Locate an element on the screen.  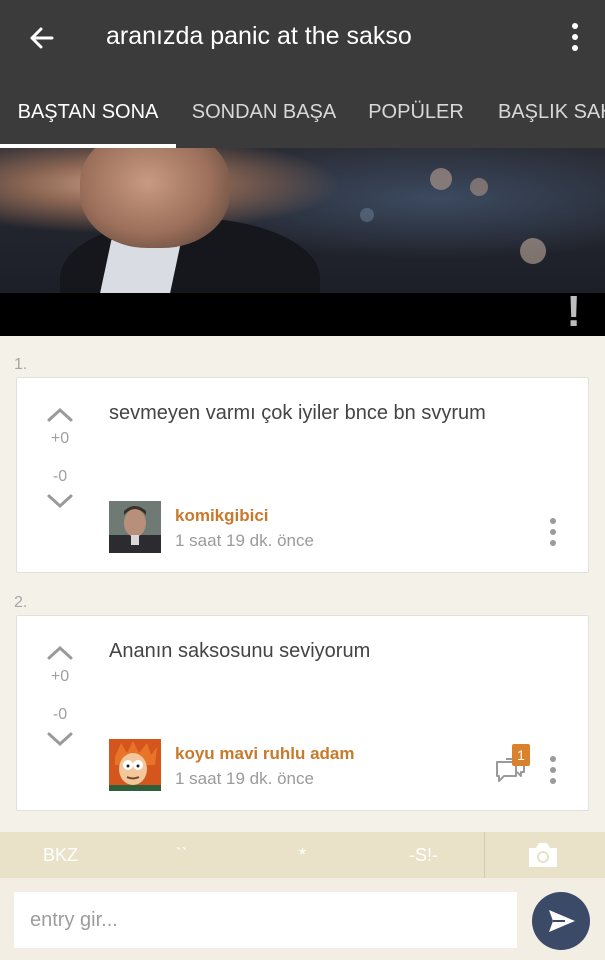
tab-sondan-basa: SONDAN BAŞA is located at coordinates (264, 112).